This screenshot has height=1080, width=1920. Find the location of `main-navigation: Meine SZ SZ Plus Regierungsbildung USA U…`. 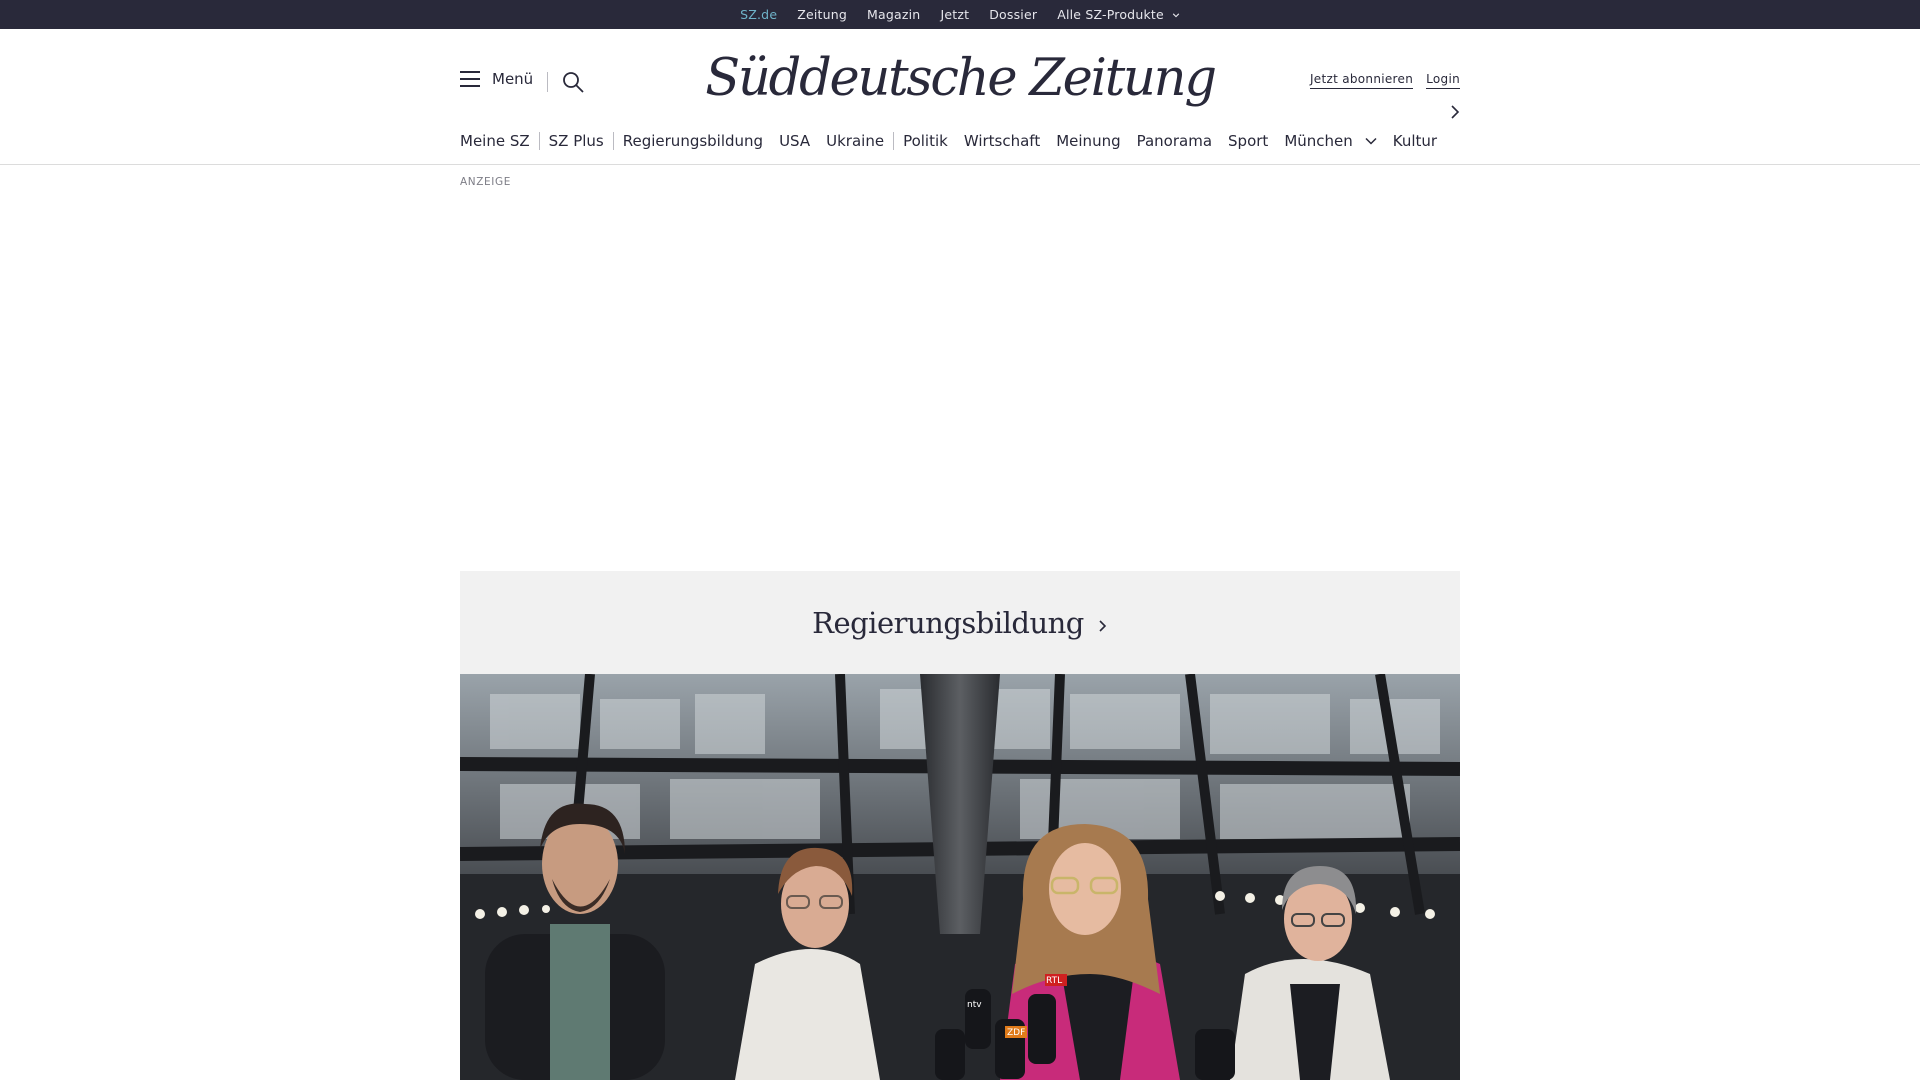

main-navigation: Meine SZ SZ Plus Regierungsbildung USA U… is located at coordinates (948, 141).